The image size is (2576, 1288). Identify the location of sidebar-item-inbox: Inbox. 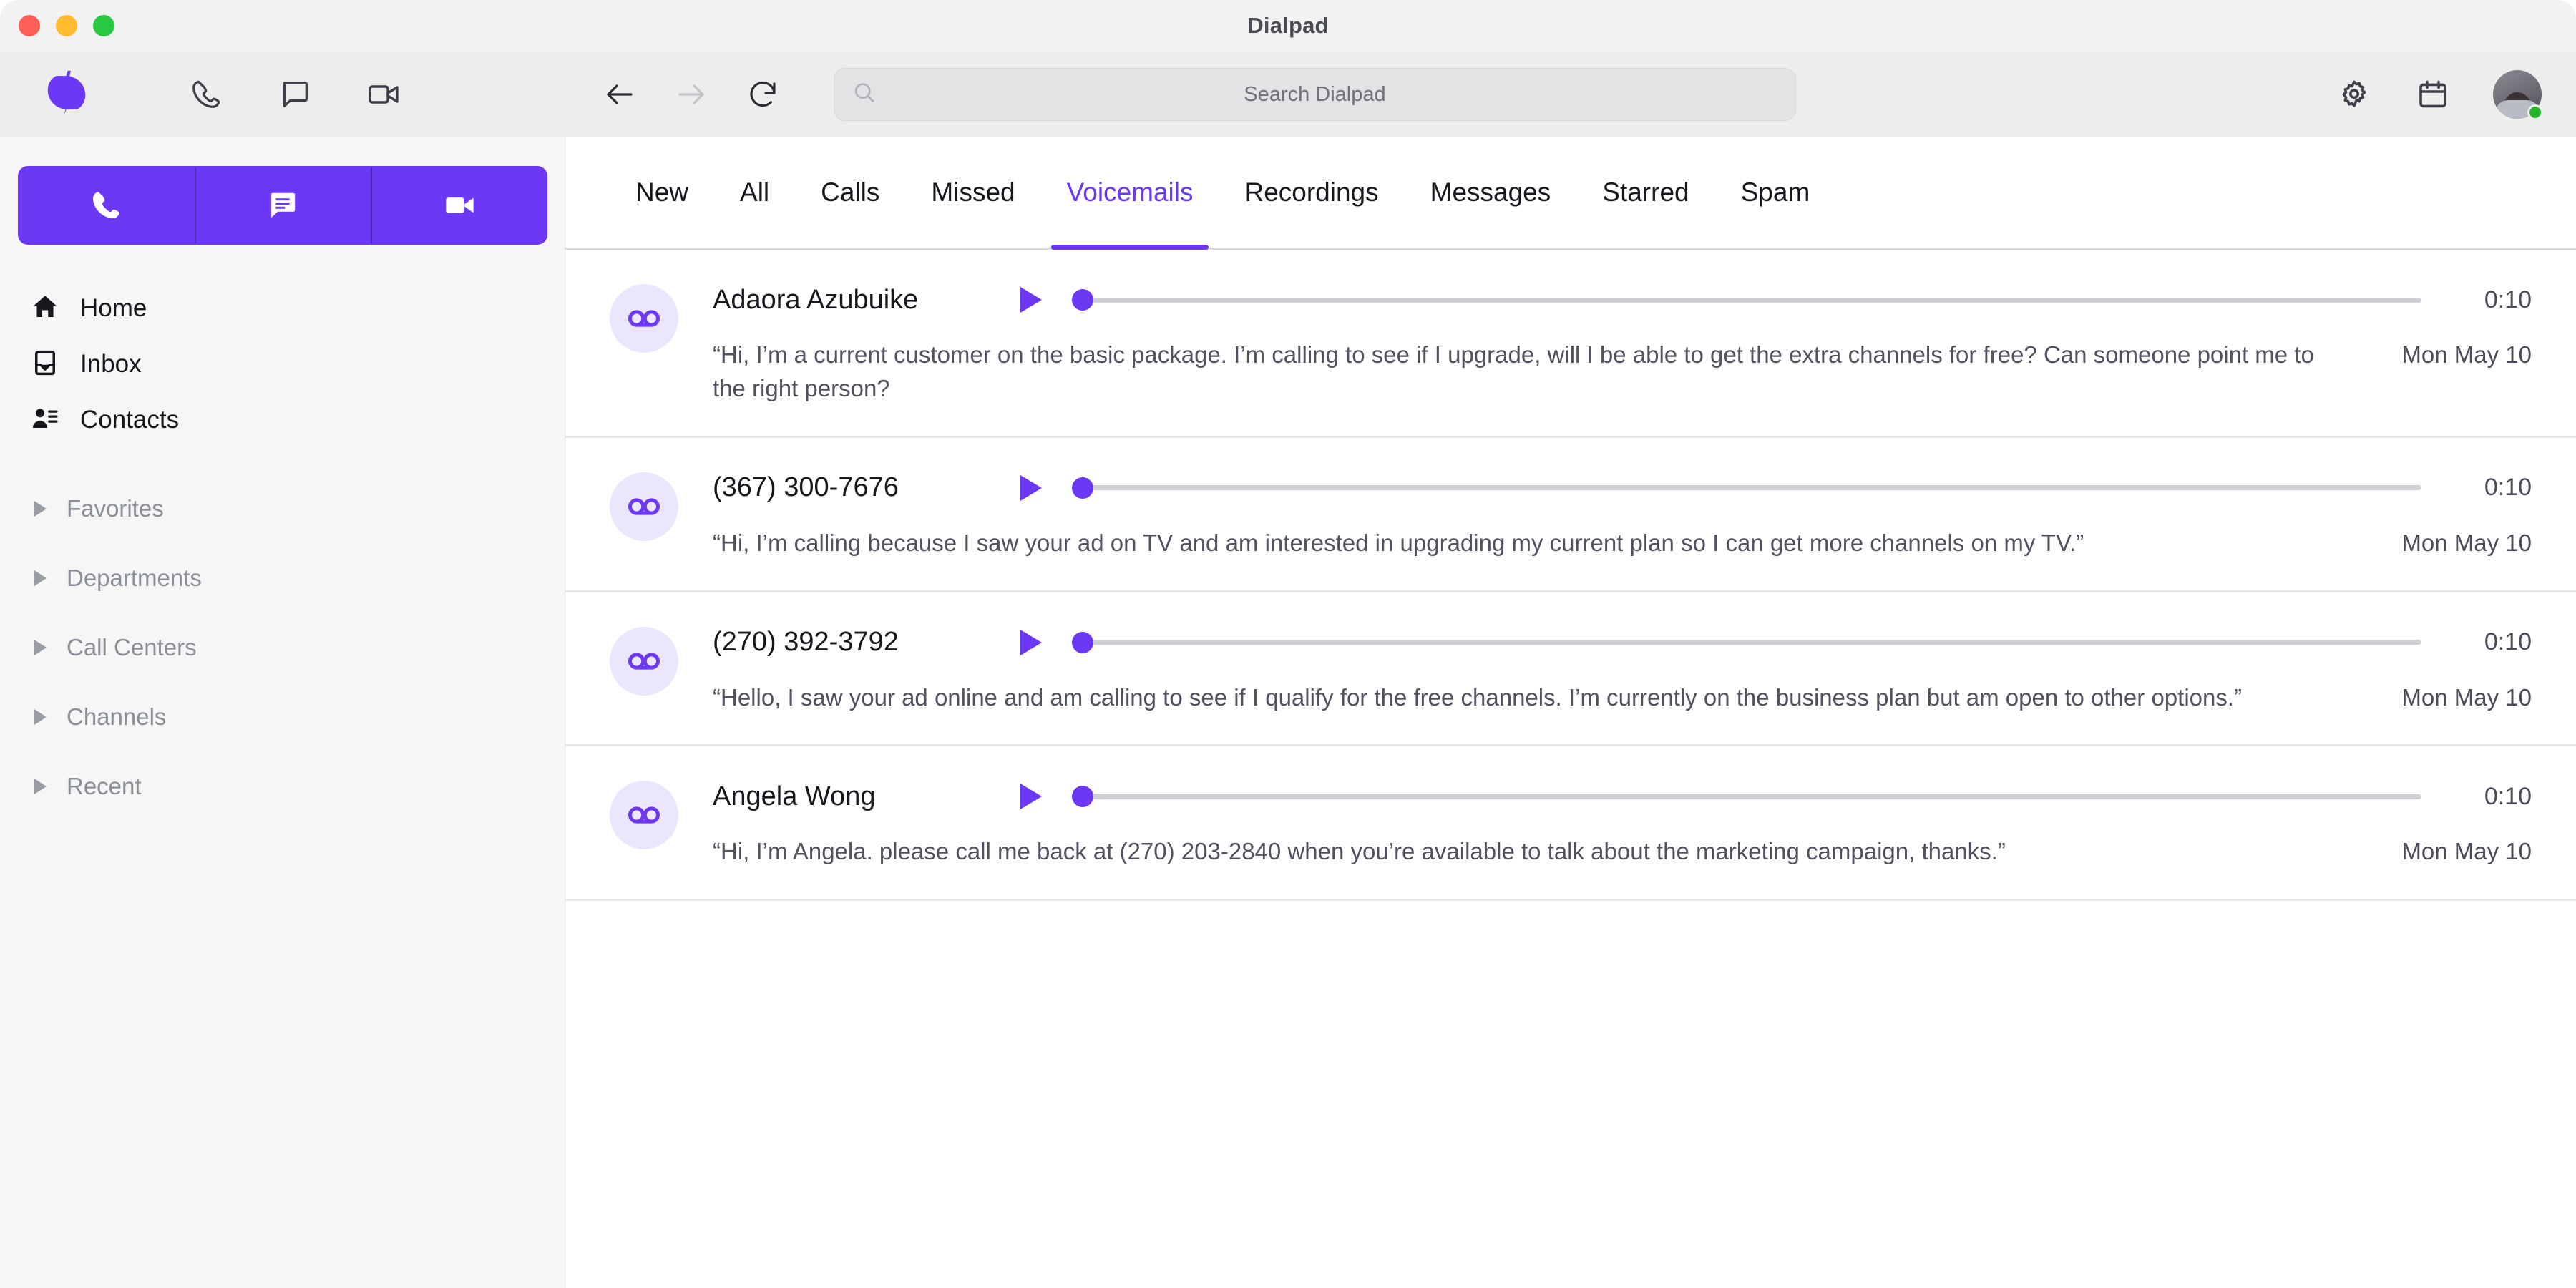
(282, 364).